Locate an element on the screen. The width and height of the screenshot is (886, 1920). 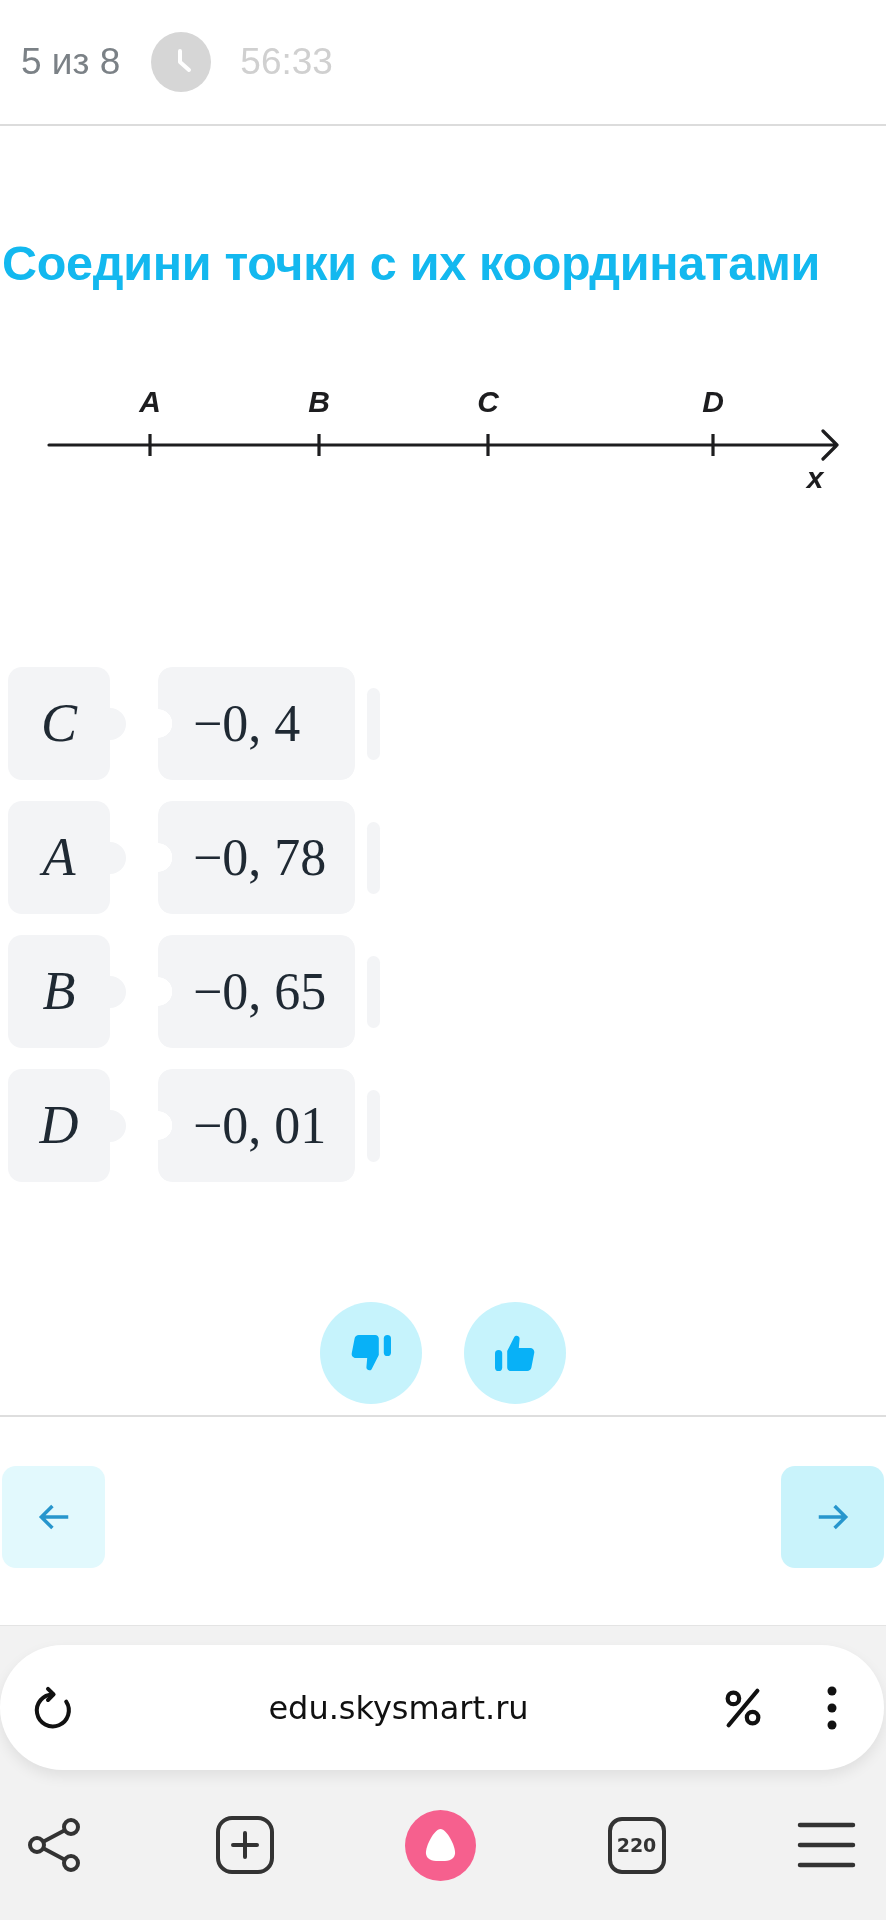
task-title: Соедини точки с их координатами is located at coordinates (411, 263).